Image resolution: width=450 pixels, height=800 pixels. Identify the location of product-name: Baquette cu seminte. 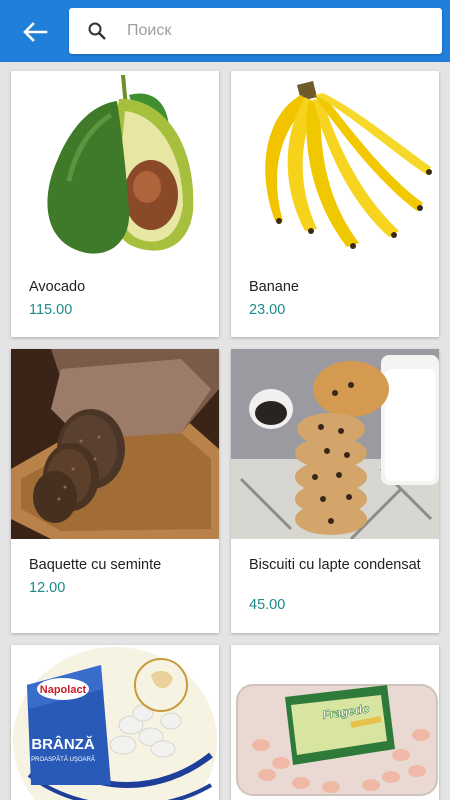
(95, 565).